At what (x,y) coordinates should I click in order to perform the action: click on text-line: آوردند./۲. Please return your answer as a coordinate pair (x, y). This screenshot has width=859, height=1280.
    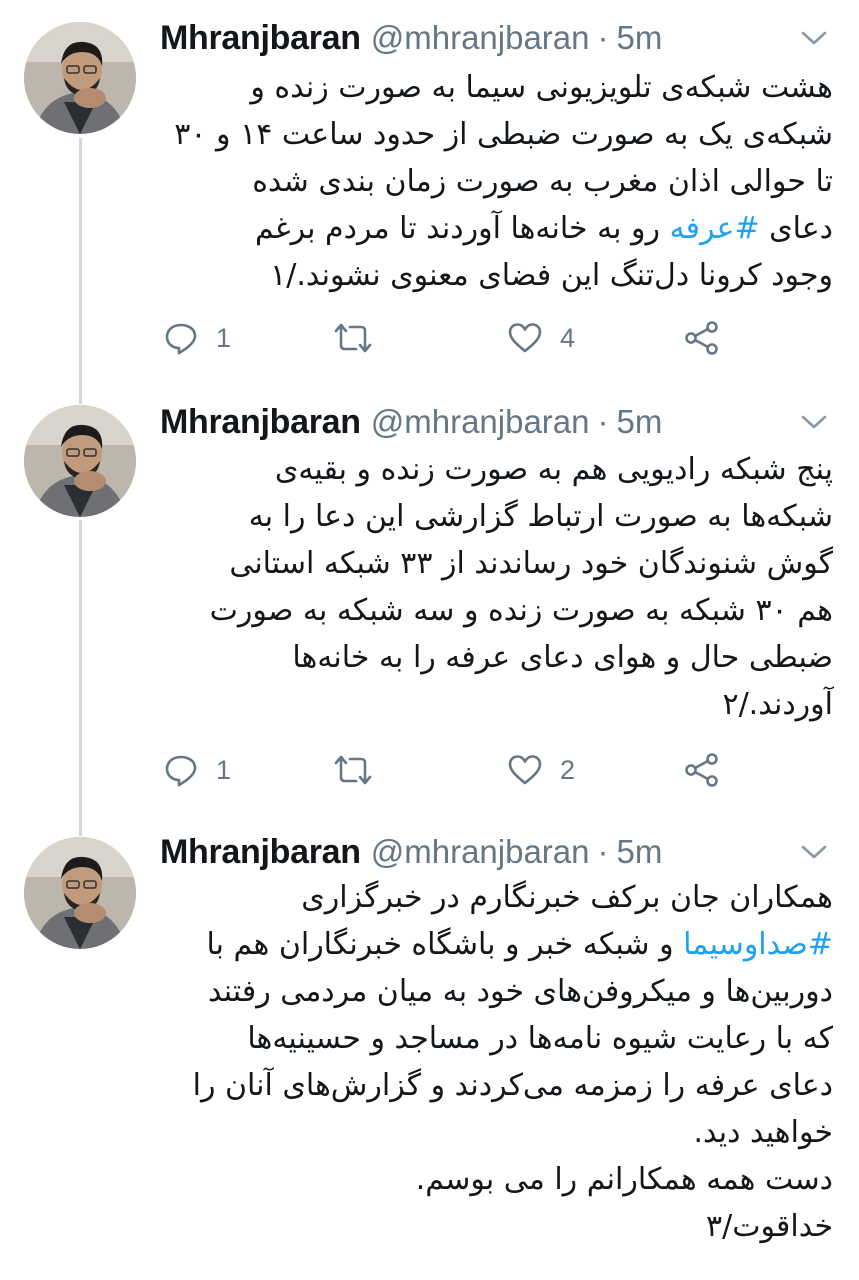
    Looking at the image, I should click on (777, 704).